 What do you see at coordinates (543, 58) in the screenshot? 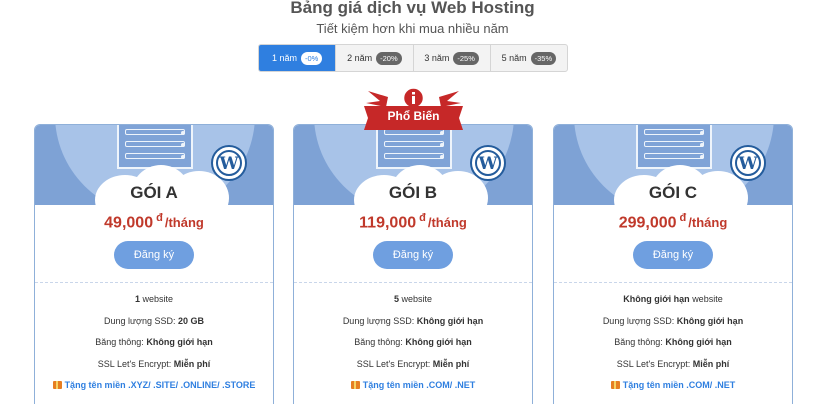
I see `discount-badge: -35%` at bounding box center [543, 58].